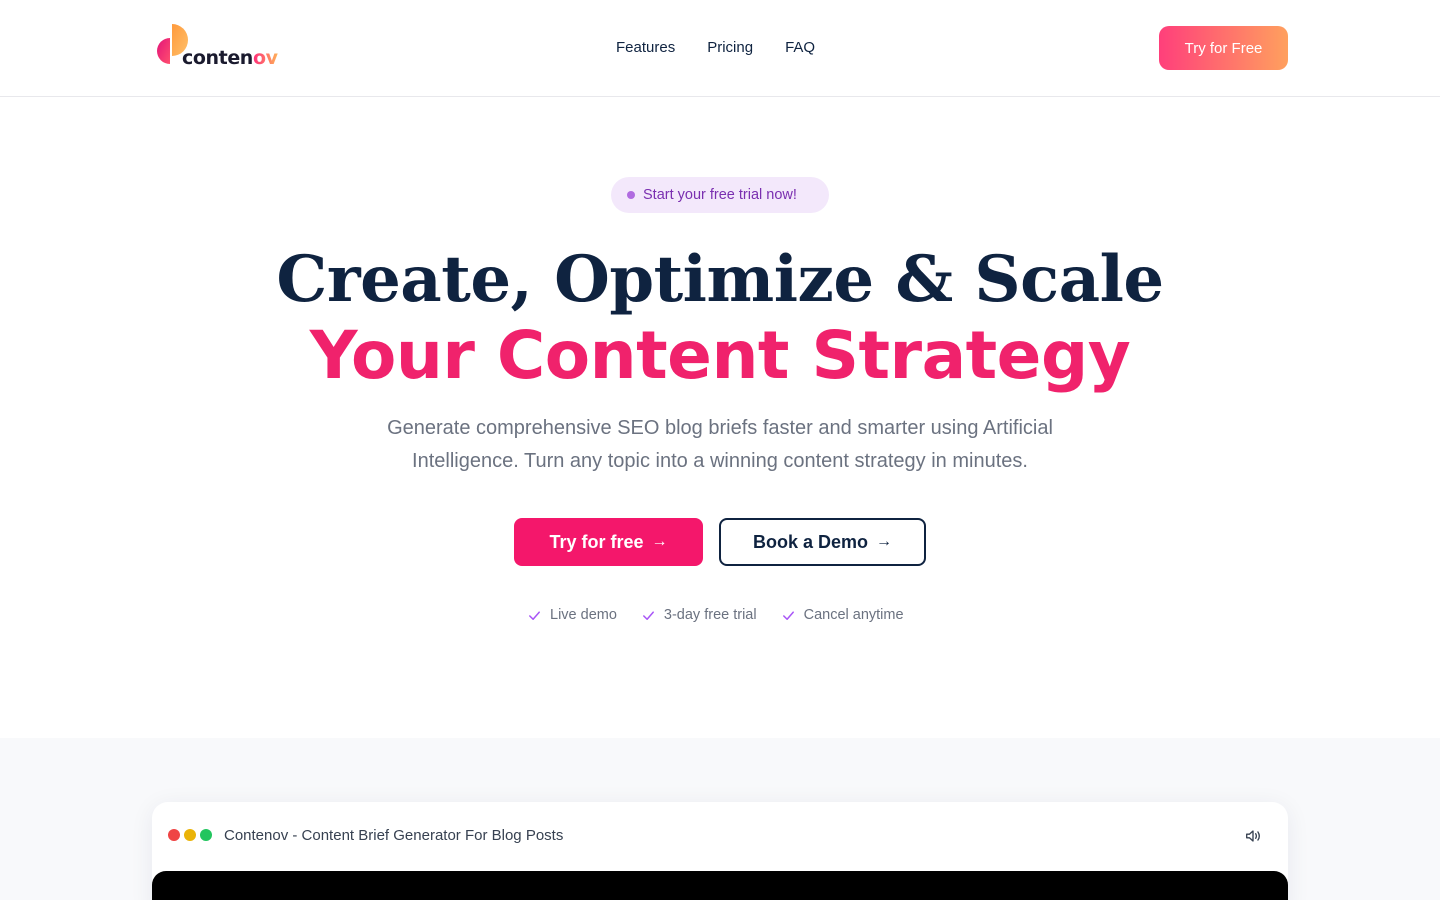  What do you see at coordinates (800, 48) in the screenshot?
I see `nav-link-faq: FAQ` at bounding box center [800, 48].